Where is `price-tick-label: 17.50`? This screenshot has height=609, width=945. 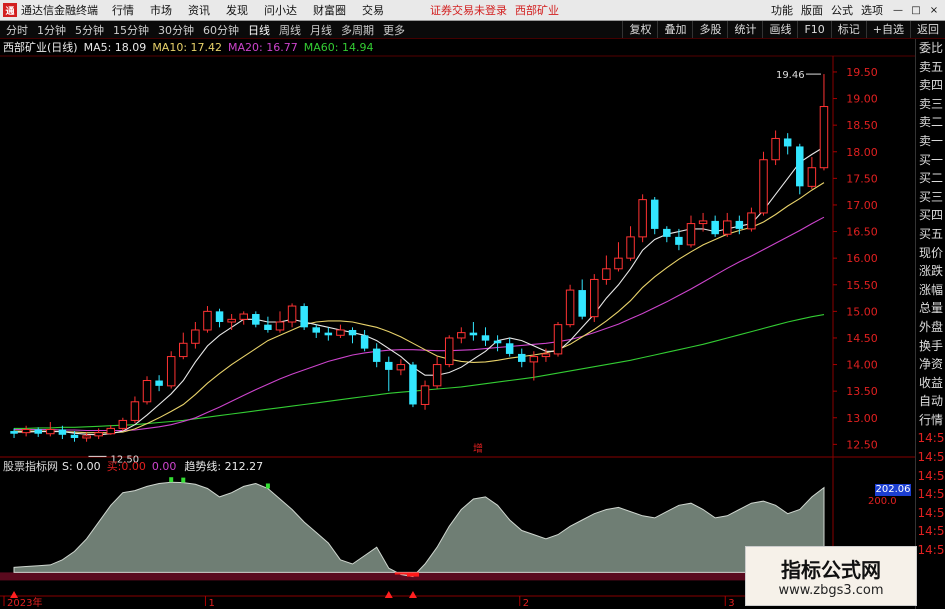
price-tick-label: 17.50 is located at coordinates (862, 178).